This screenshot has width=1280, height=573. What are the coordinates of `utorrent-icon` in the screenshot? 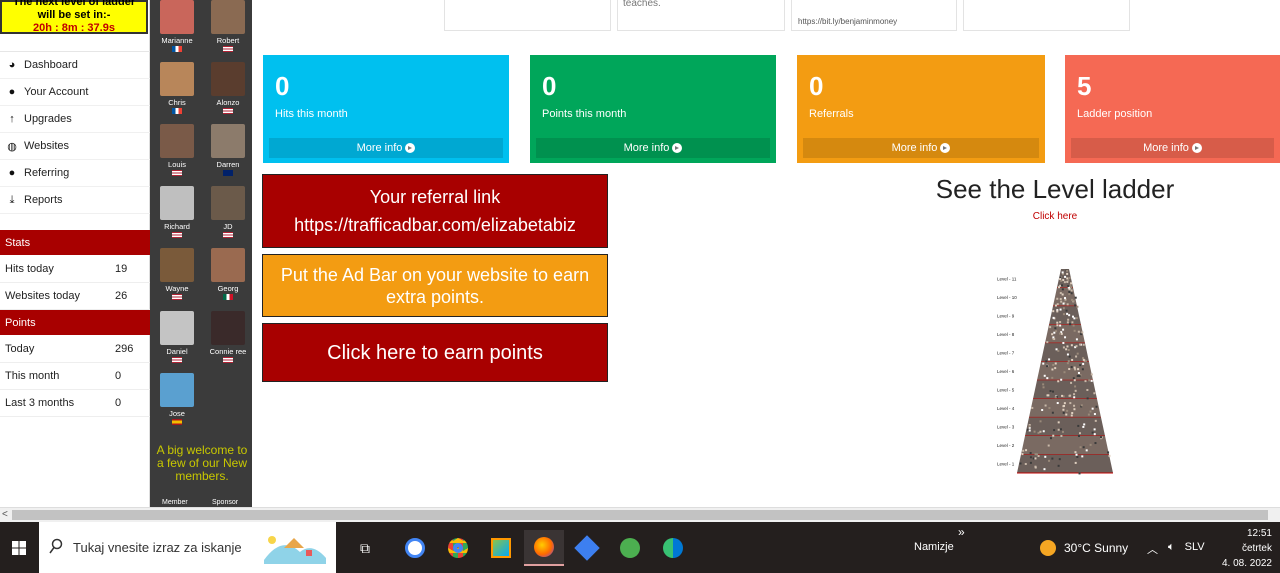 It's located at (630, 548).